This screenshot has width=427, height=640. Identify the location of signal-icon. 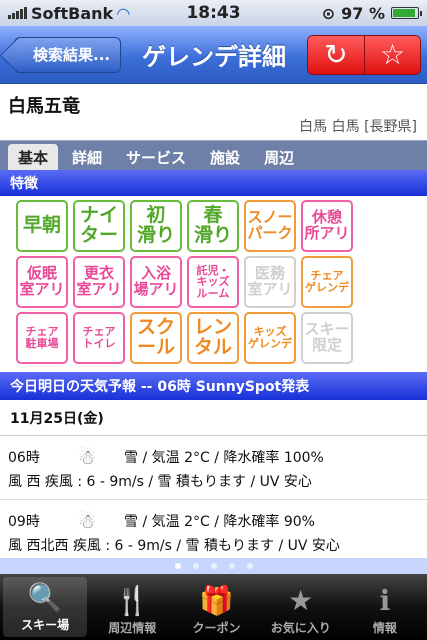
(17, 13).